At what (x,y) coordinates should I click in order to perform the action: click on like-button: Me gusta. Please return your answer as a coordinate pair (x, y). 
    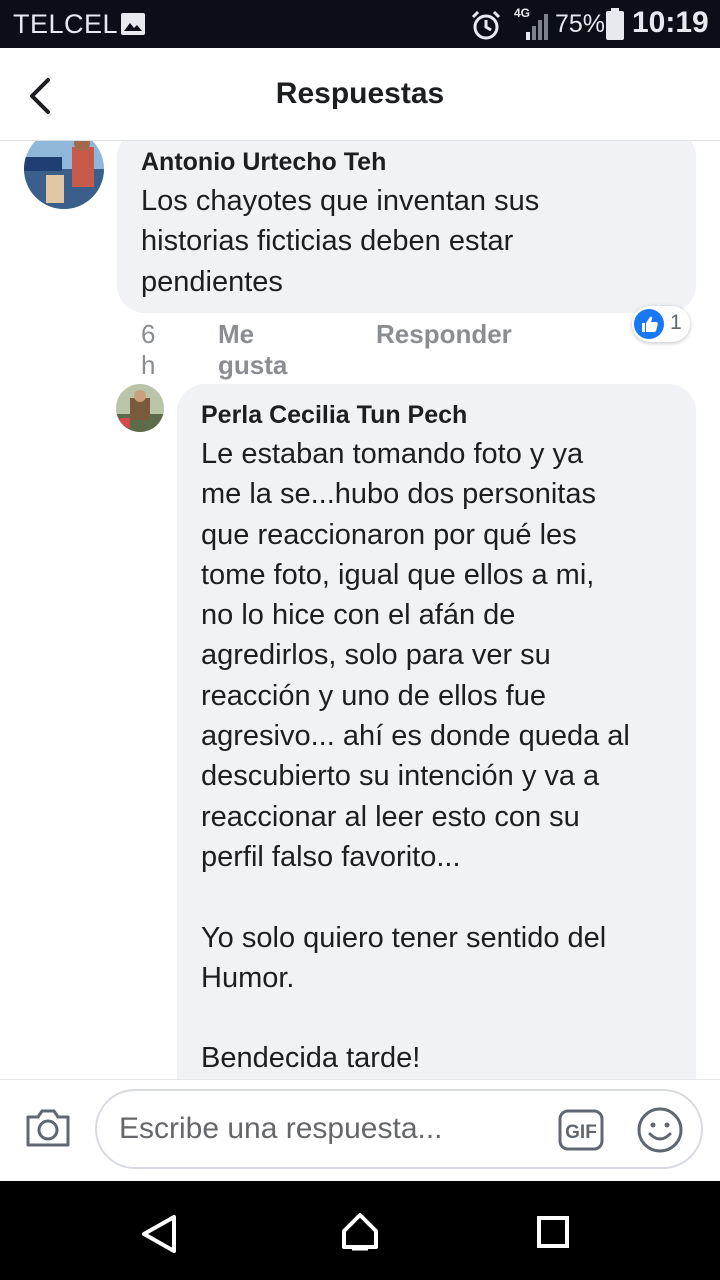
    Looking at the image, I should click on (252, 350).